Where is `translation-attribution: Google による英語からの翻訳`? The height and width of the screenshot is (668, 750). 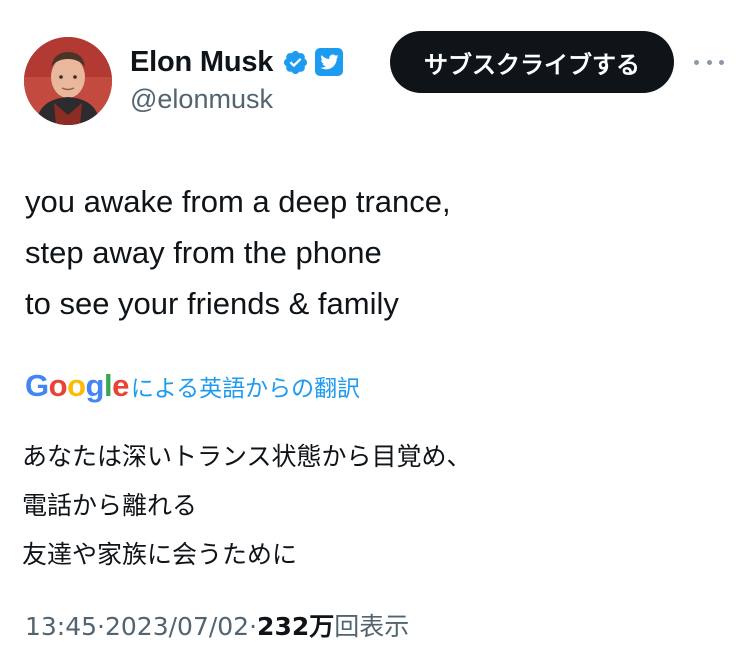 translation-attribution: Google による英語からの翻訳 is located at coordinates (192, 388).